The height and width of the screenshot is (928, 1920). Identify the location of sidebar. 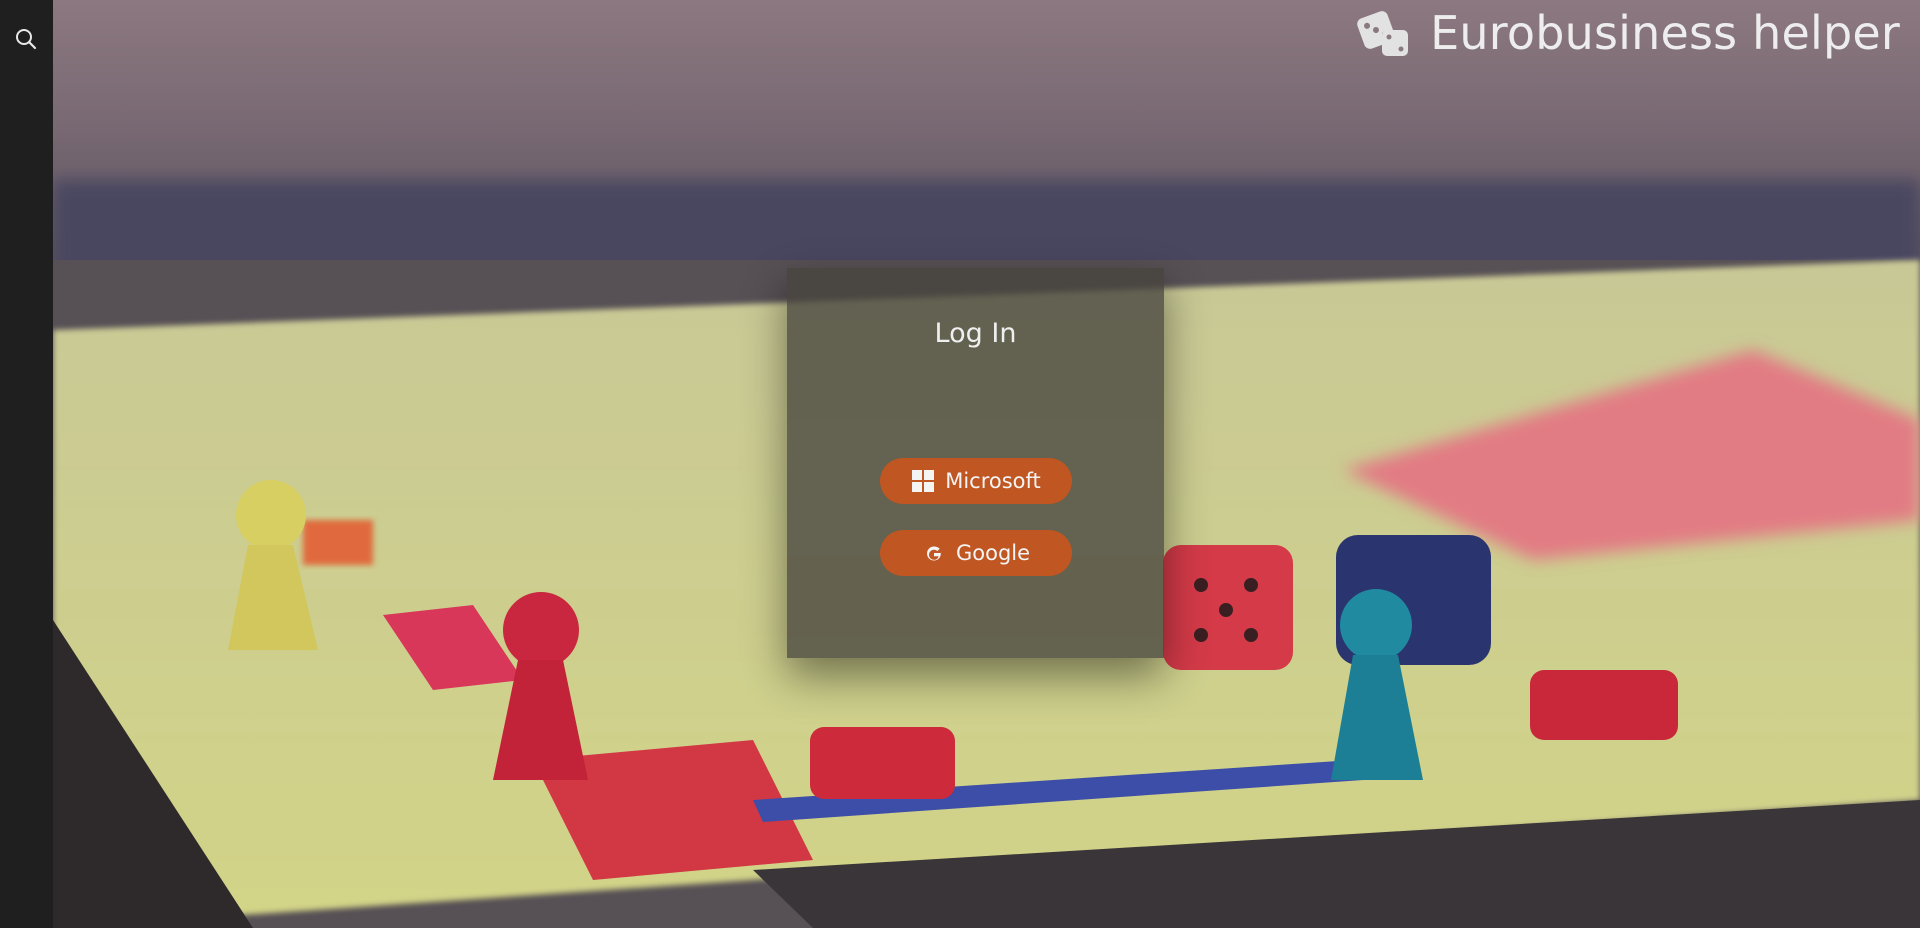
(26, 464).